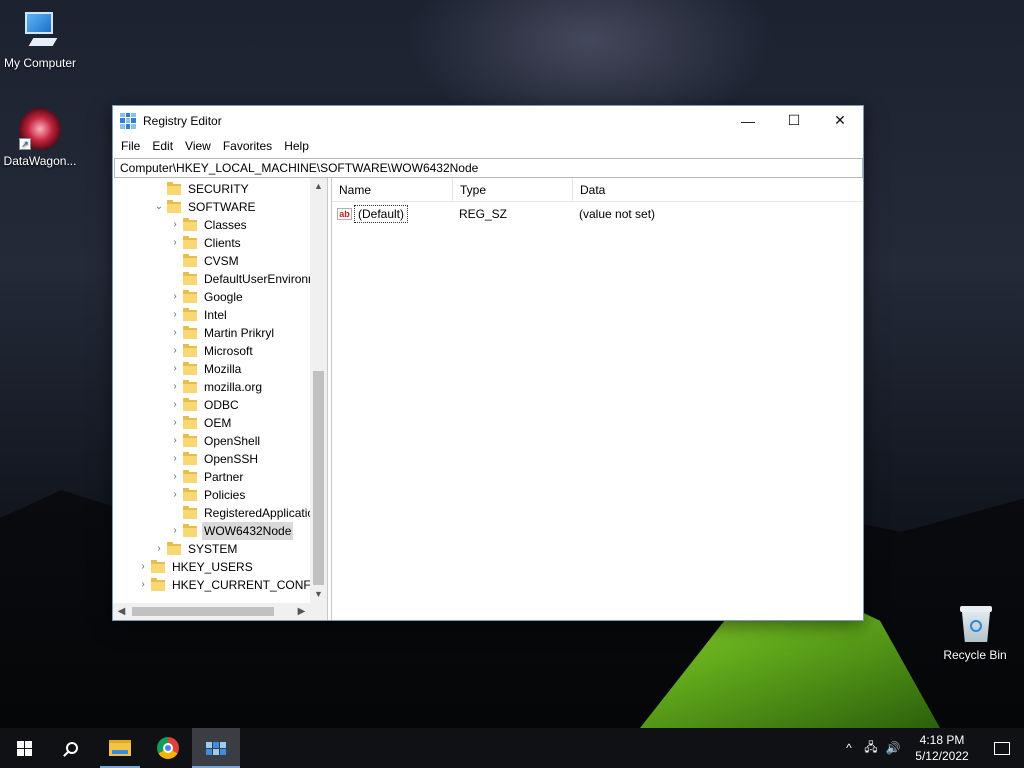 This screenshot has height=768, width=1024. Describe the element at coordinates (942, 748) in the screenshot. I see `clock: 4:18 PM 5/12/2022` at that location.